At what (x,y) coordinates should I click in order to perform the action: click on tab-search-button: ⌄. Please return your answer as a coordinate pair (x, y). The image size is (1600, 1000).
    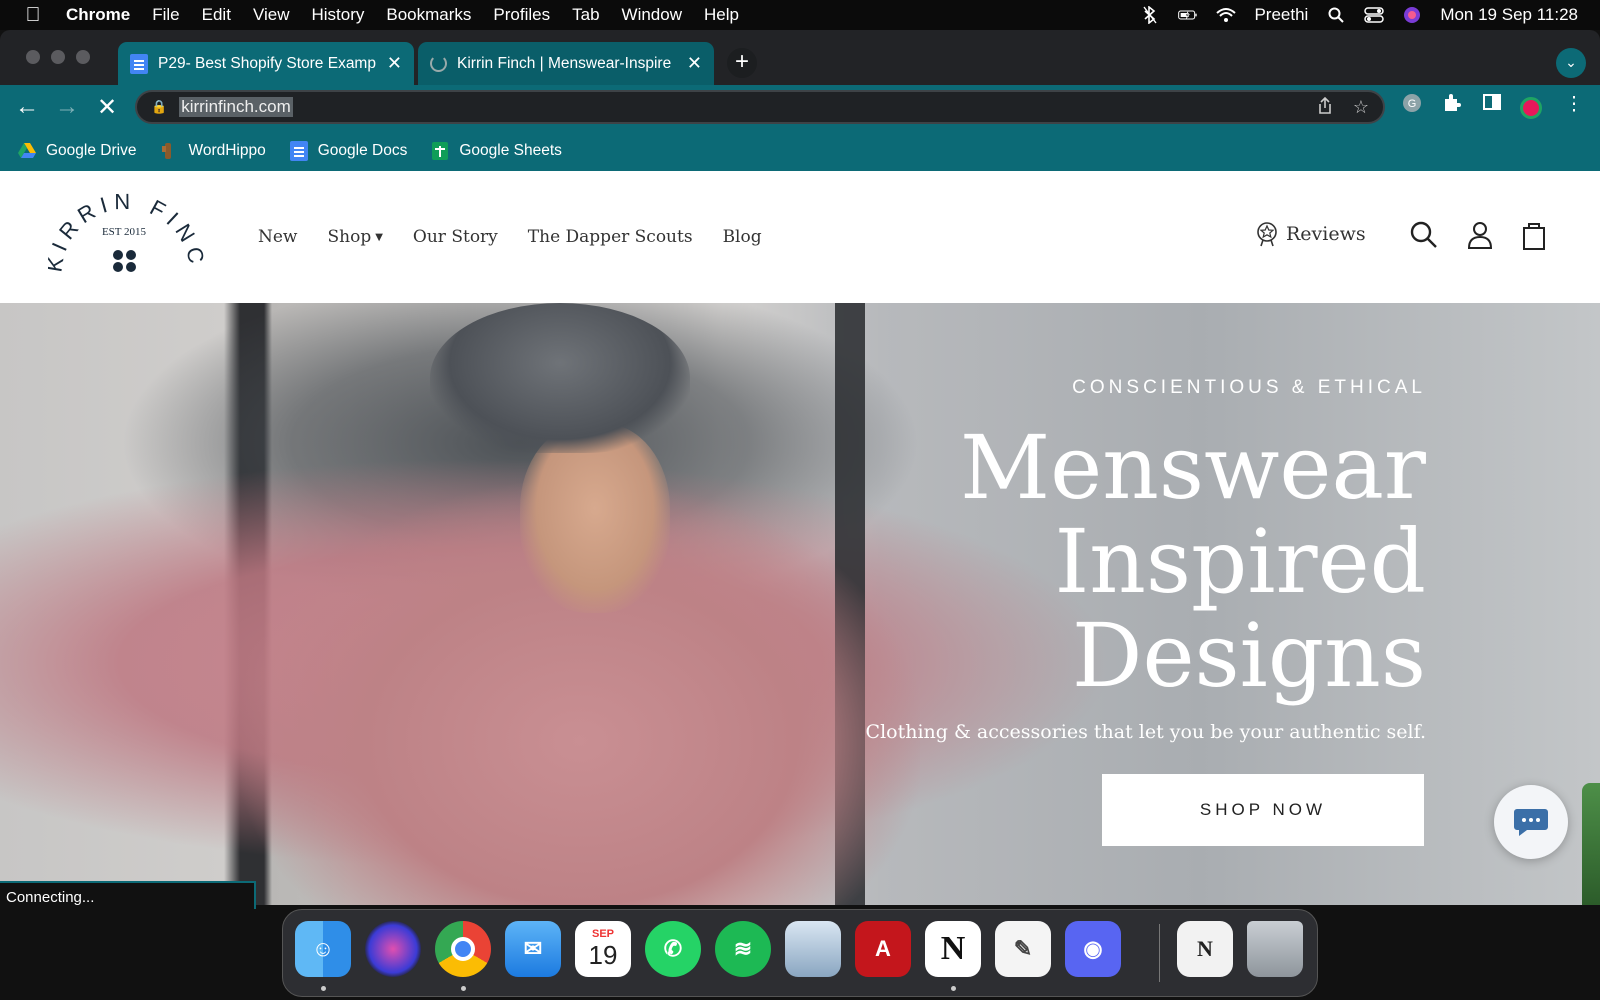
    Looking at the image, I should click on (1571, 63).